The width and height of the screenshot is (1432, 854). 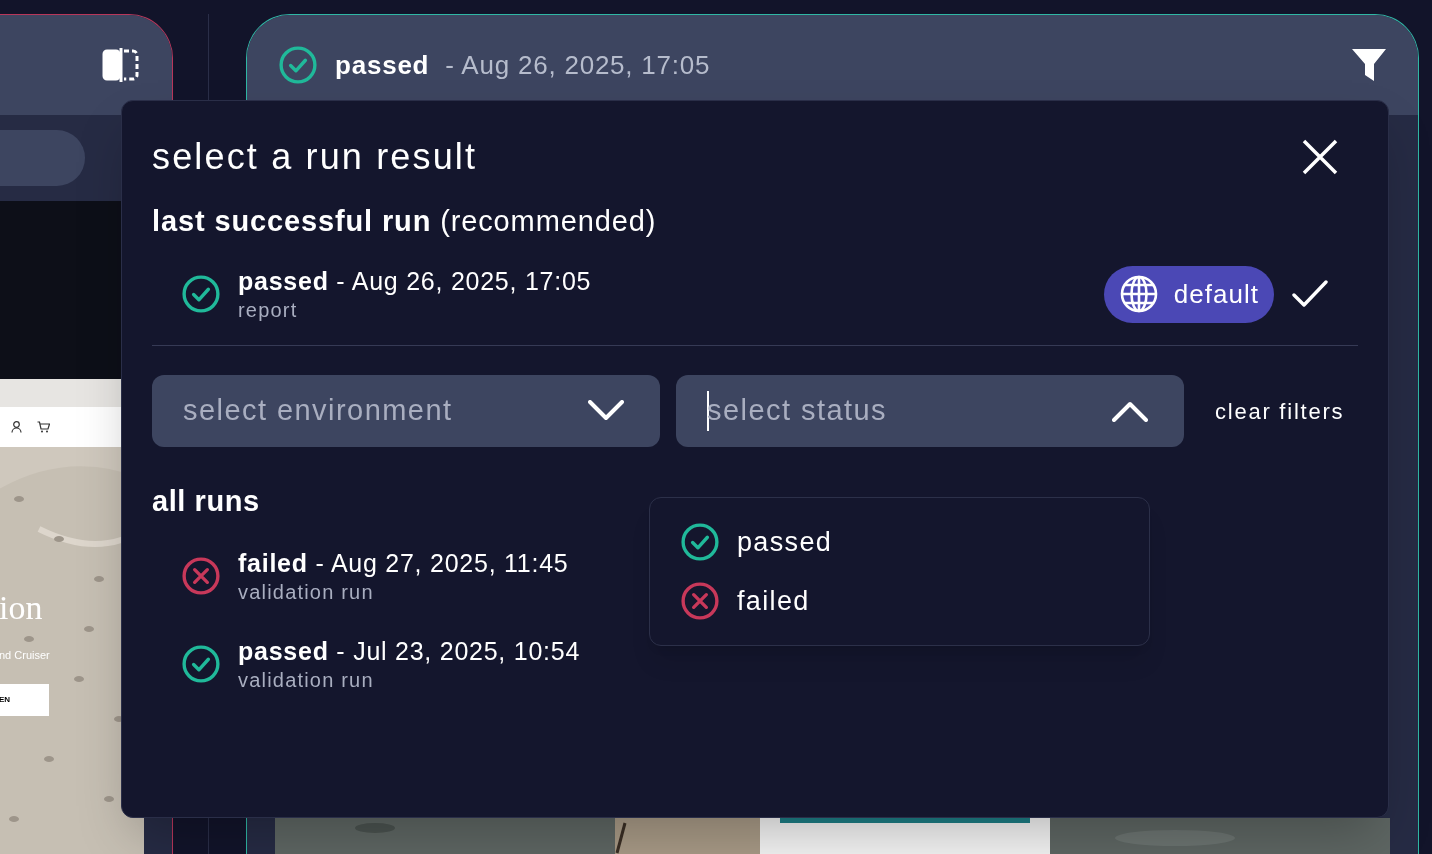 I want to click on run-title: failed - Aug 27, 2025, 11:45, so click(x=403, y=563).